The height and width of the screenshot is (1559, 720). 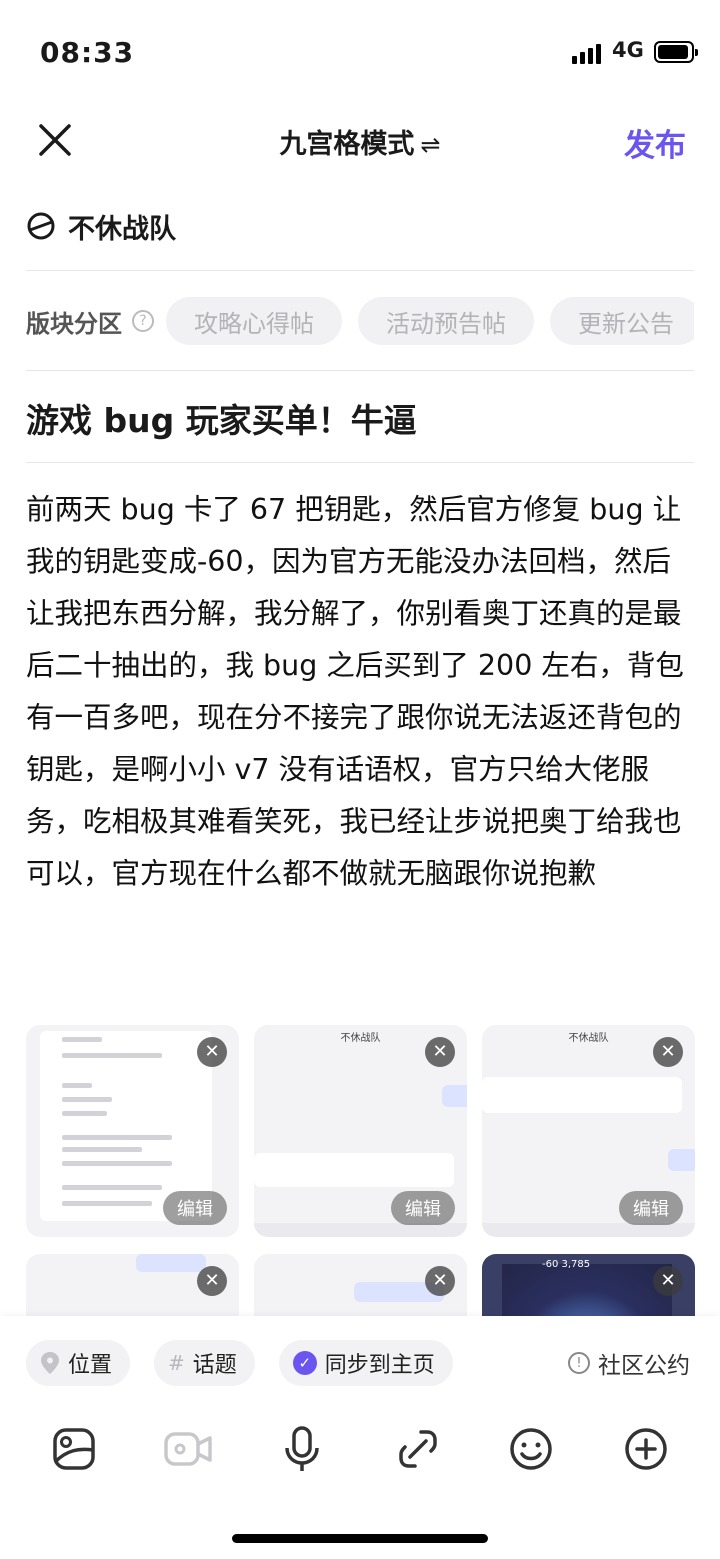 I want to click on info-icon: !, so click(x=579, y=1363).